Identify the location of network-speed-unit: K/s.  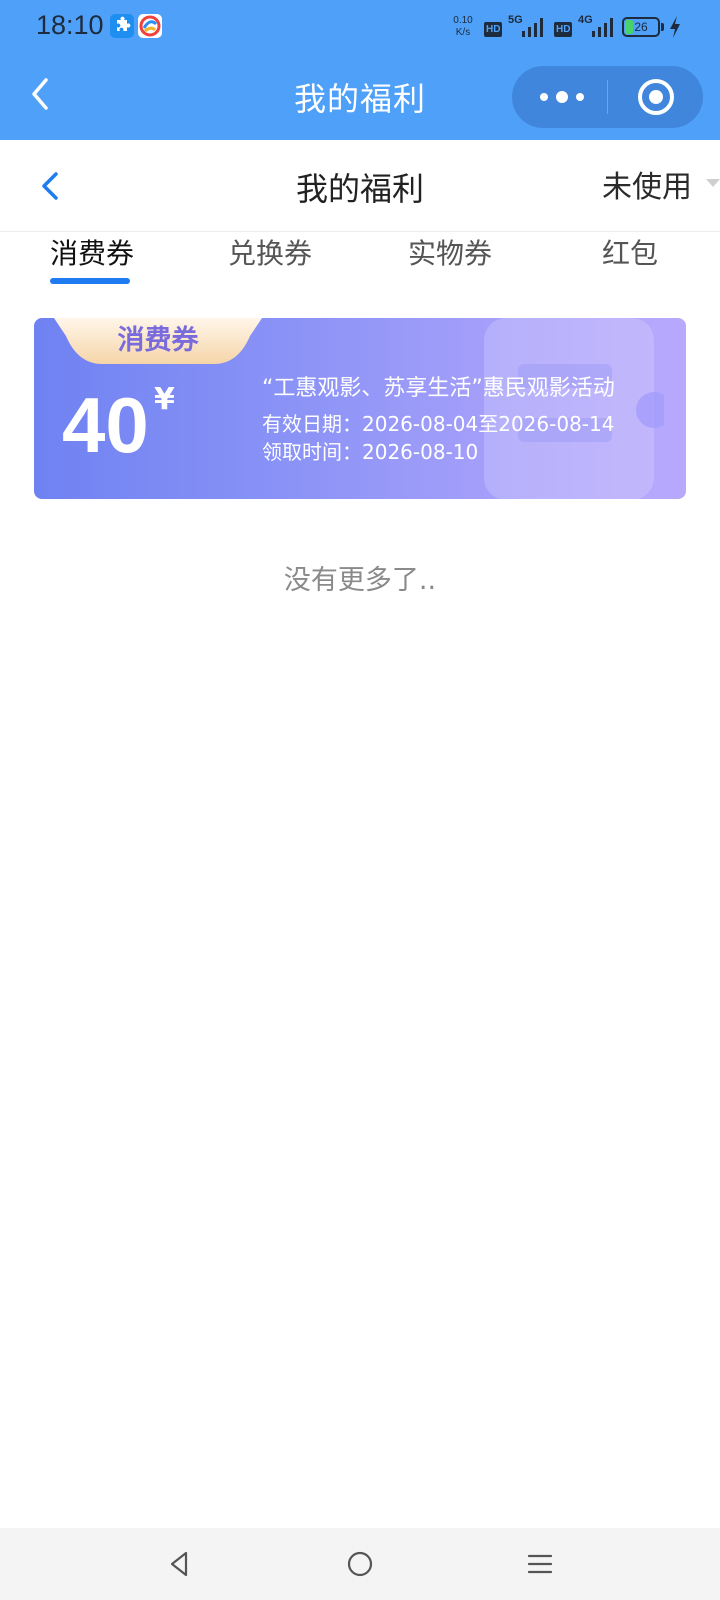
(463, 32).